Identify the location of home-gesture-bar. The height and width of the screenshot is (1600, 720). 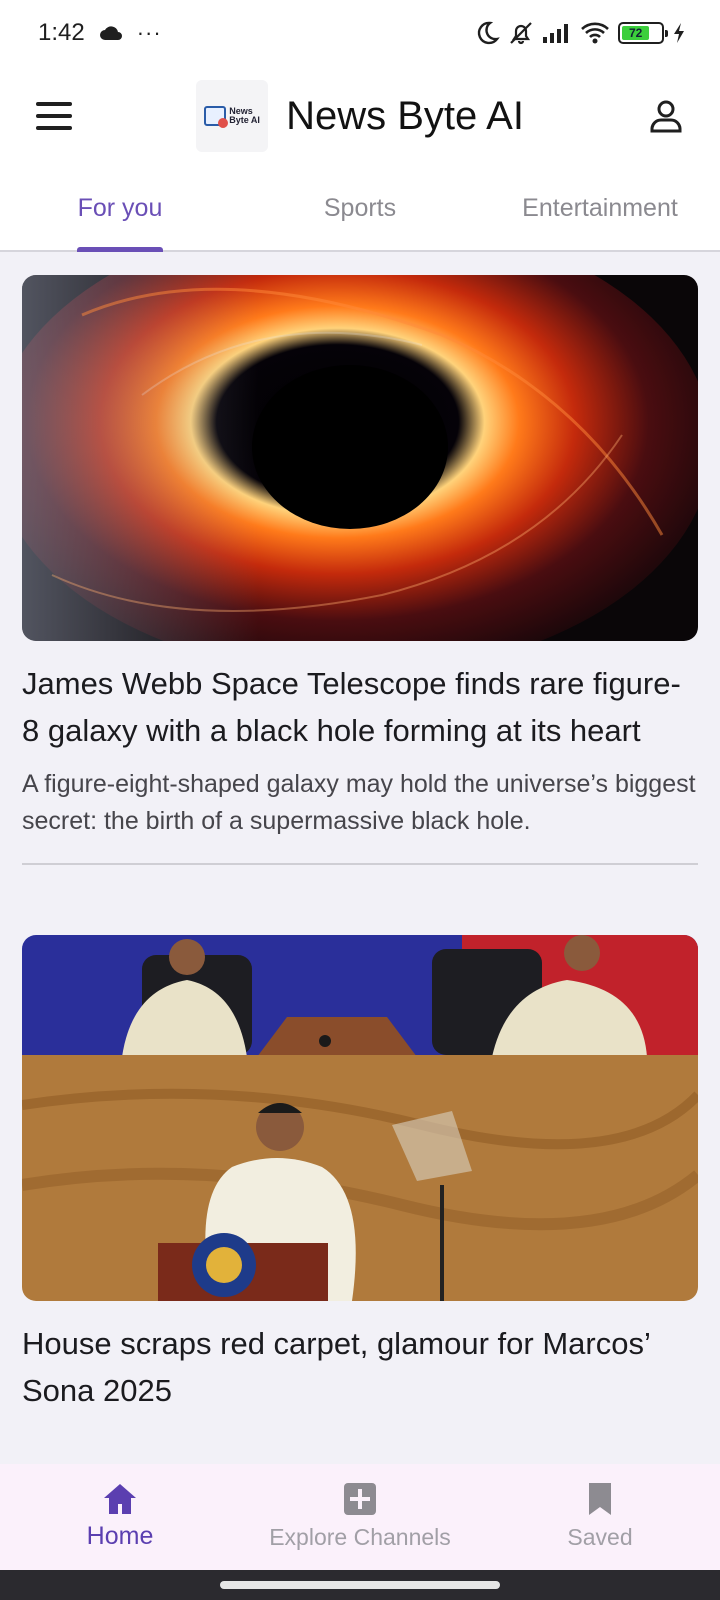
(360, 1585).